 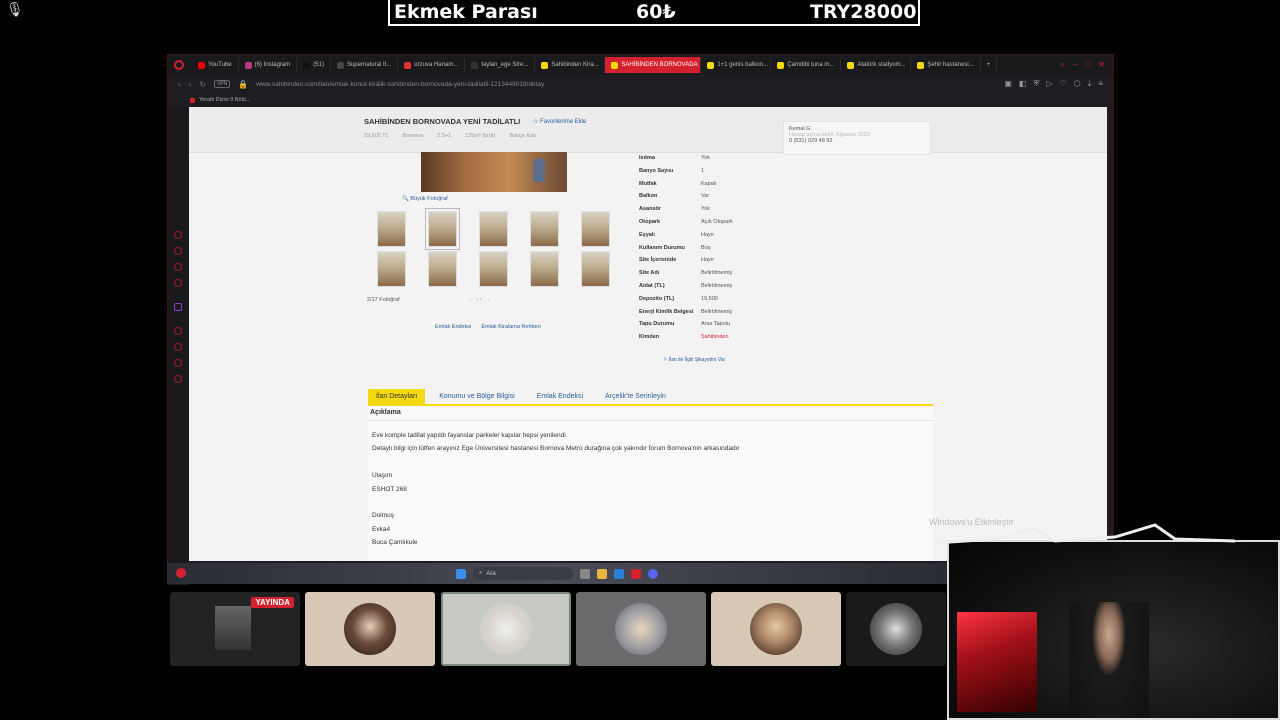 What do you see at coordinates (1101, 65) in the screenshot?
I see `close-icon: ✕` at bounding box center [1101, 65].